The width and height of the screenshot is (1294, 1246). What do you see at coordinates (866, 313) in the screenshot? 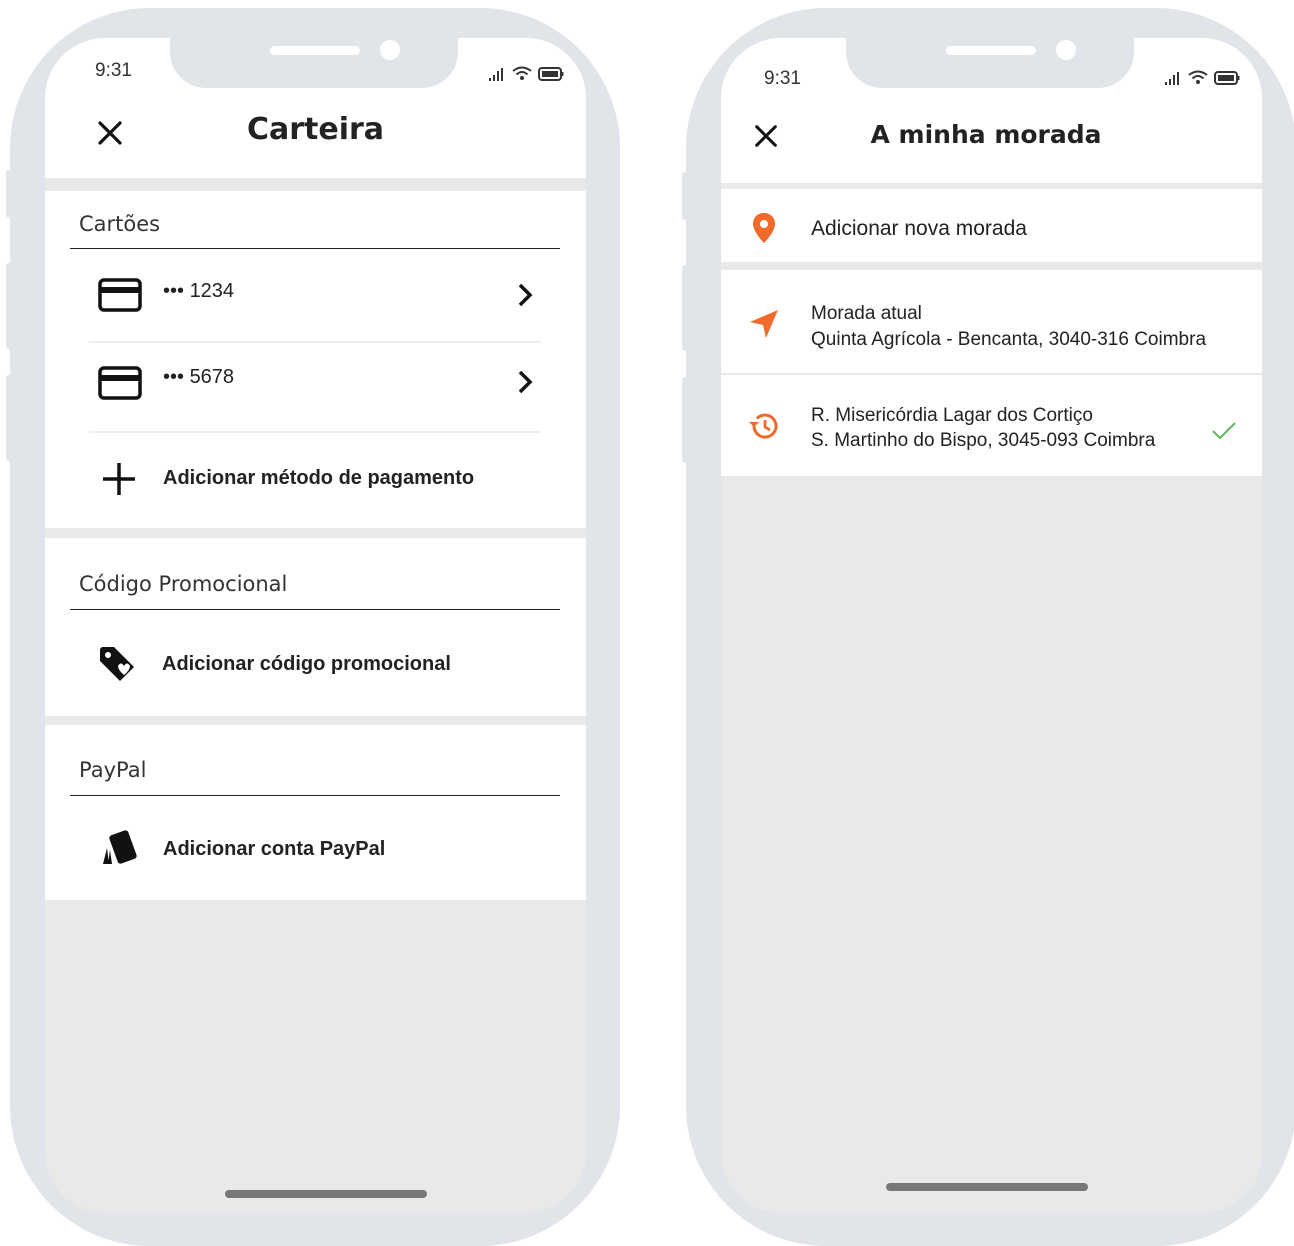
I see `current-address-label: Morada atual` at bounding box center [866, 313].